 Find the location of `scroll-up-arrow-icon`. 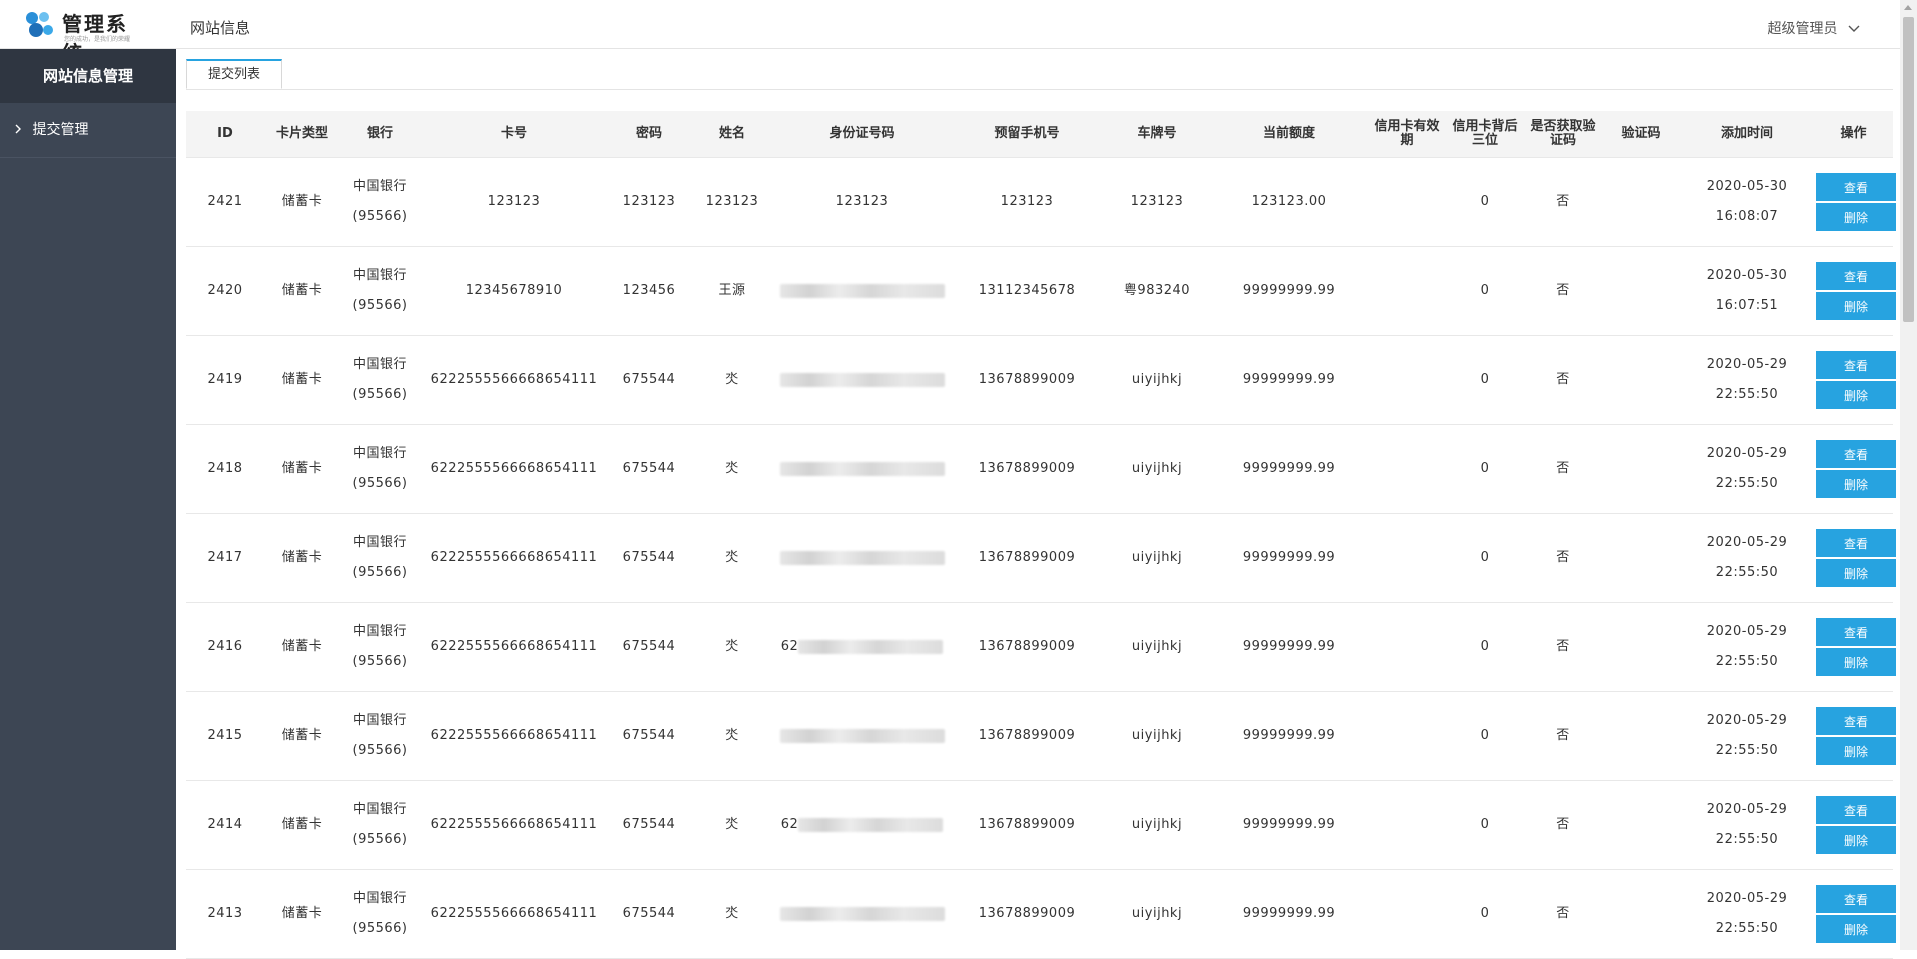

scroll-up-arrow-icon is located at coordinates (1908, 7).